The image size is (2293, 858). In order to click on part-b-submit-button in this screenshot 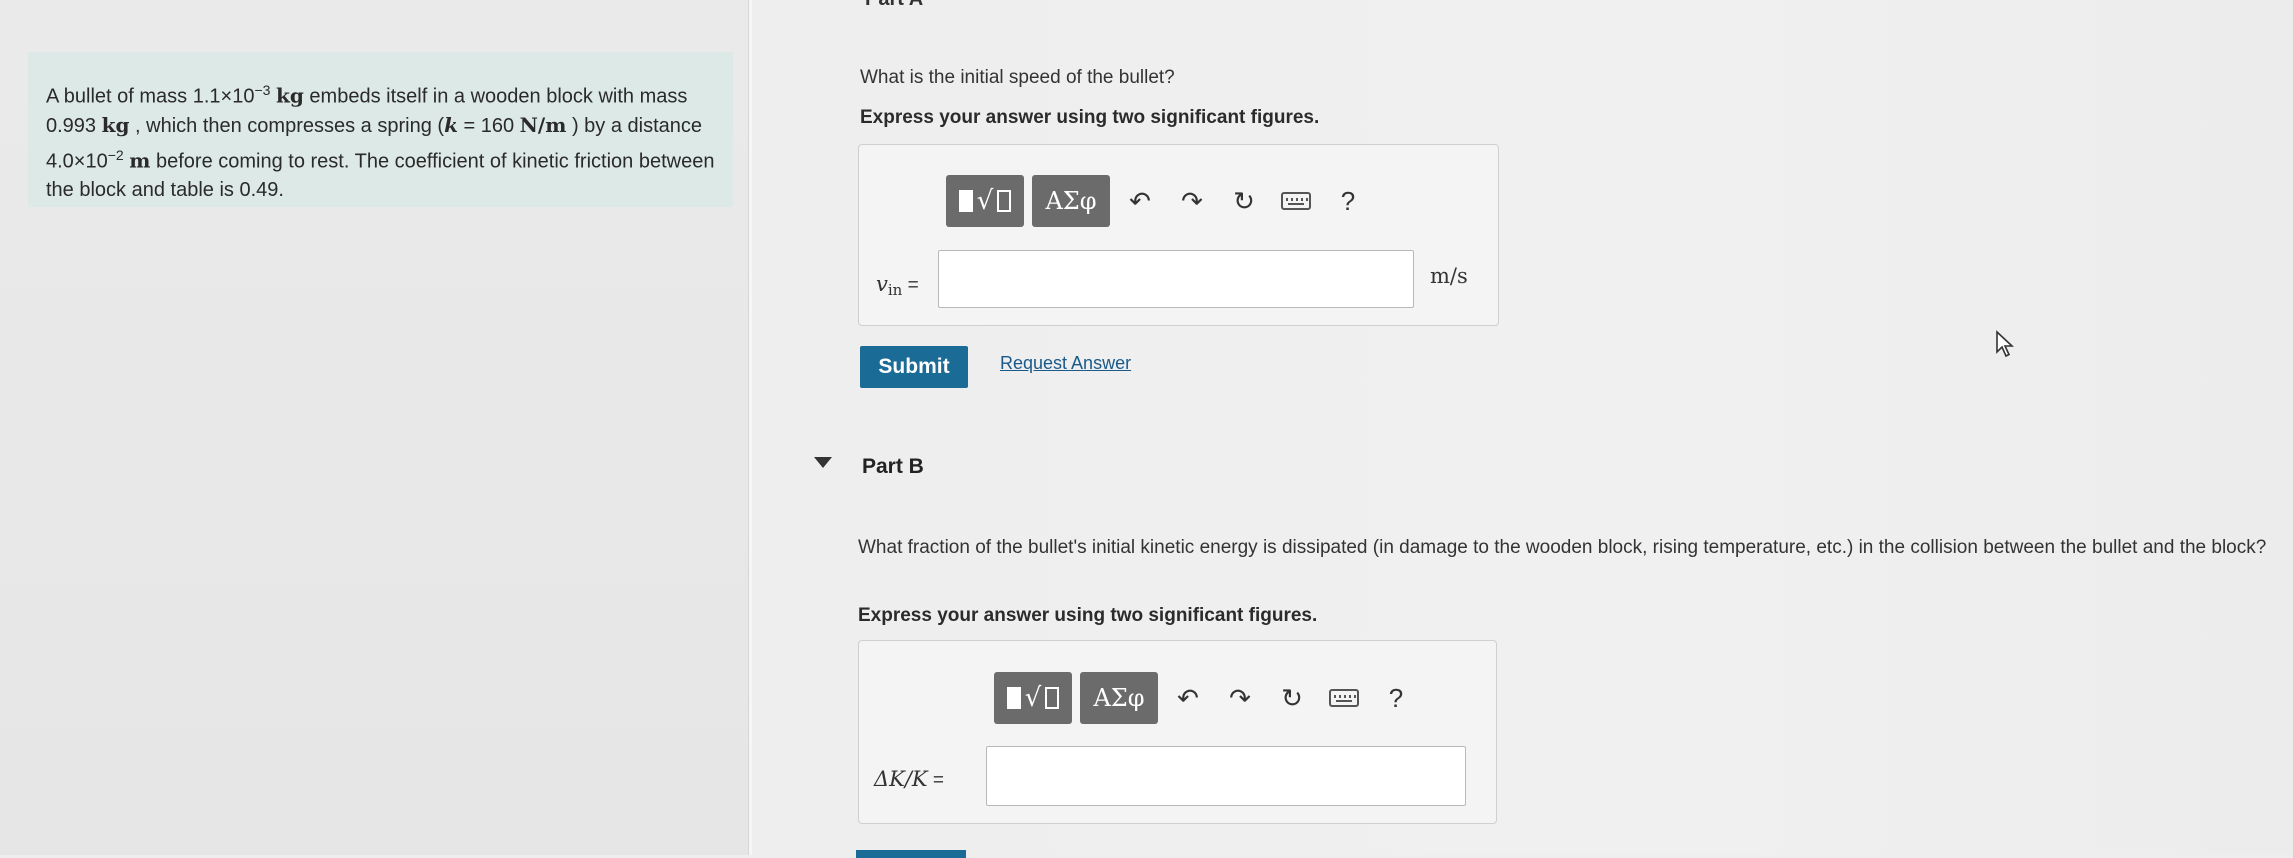, I will do `click(911, 854)`.